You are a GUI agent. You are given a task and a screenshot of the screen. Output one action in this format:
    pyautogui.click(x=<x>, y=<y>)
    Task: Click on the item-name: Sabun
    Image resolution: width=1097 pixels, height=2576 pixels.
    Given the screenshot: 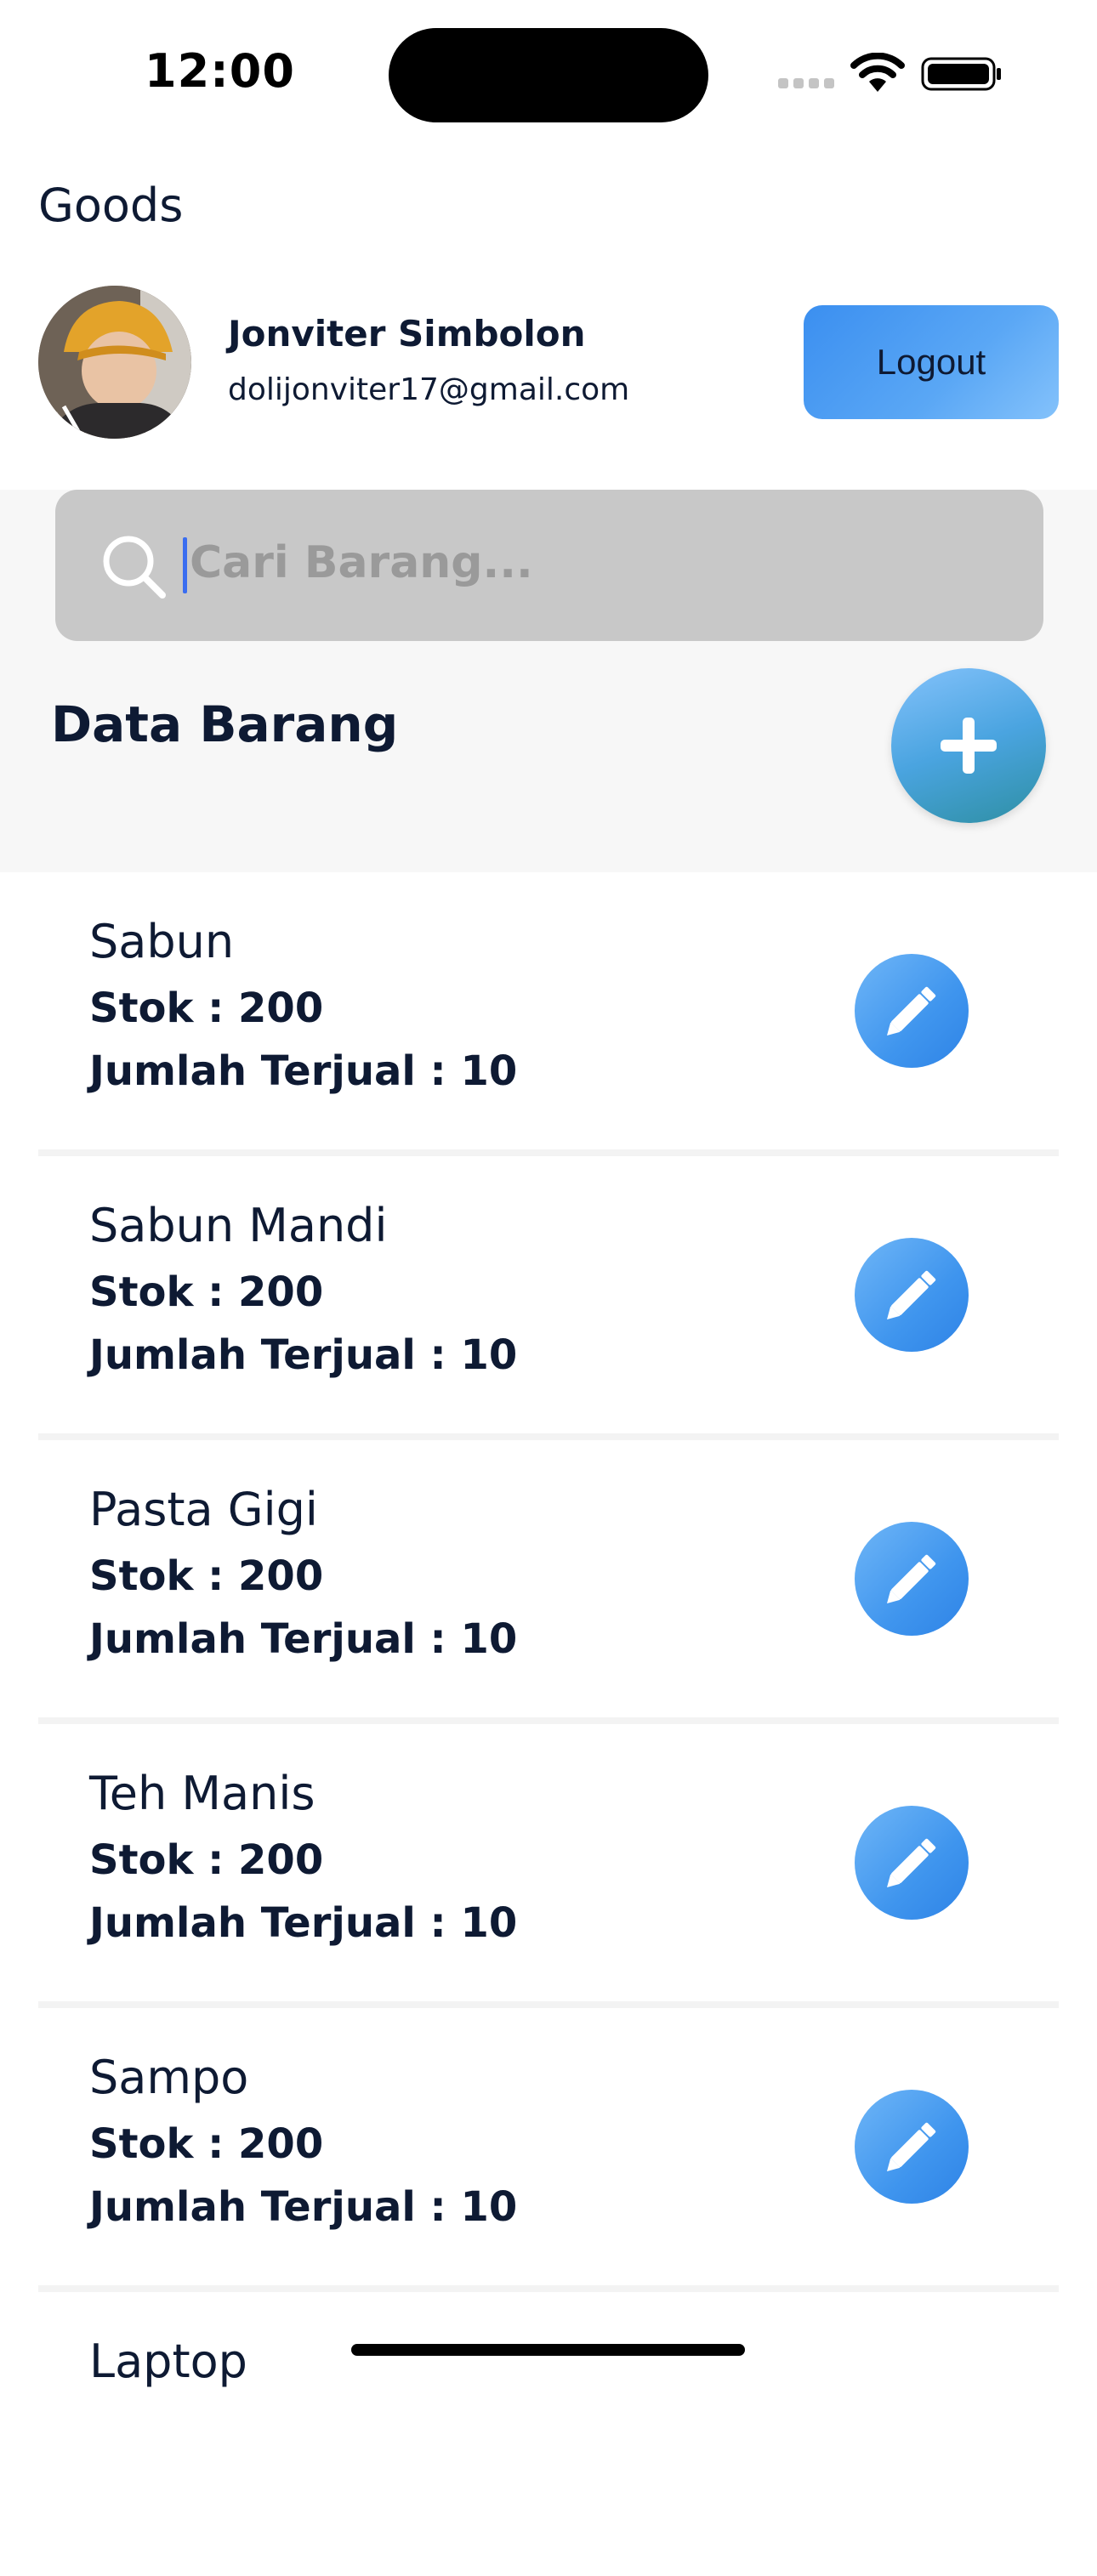 What is the action you would take?
    pyautogui.click(x=162, y=942)
    